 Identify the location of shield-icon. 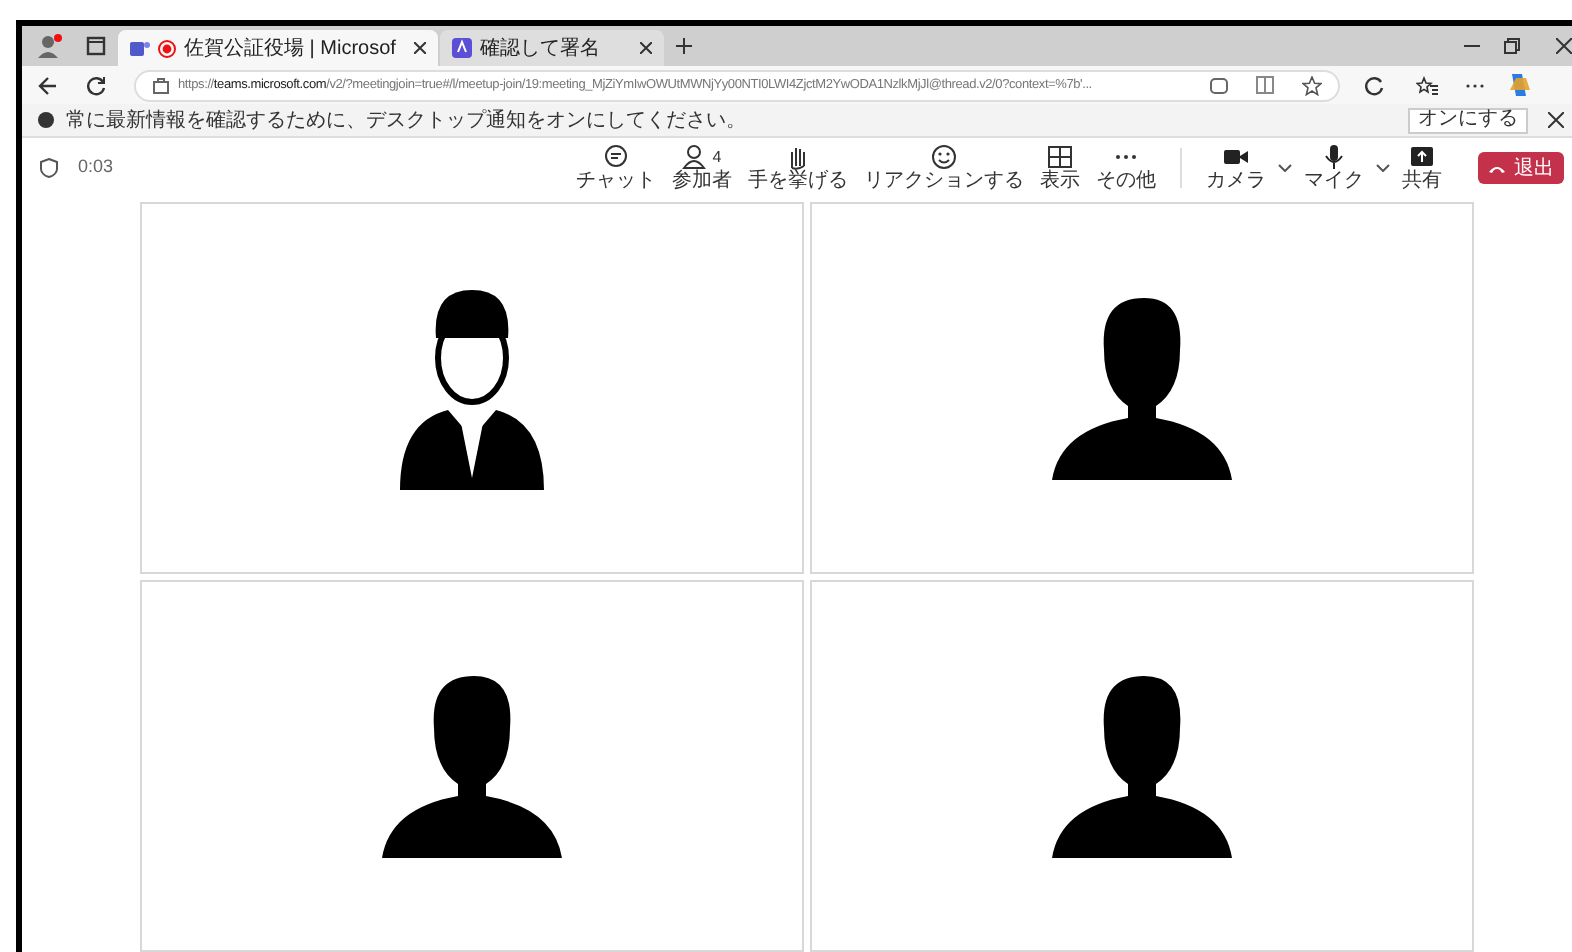
(49, 168).